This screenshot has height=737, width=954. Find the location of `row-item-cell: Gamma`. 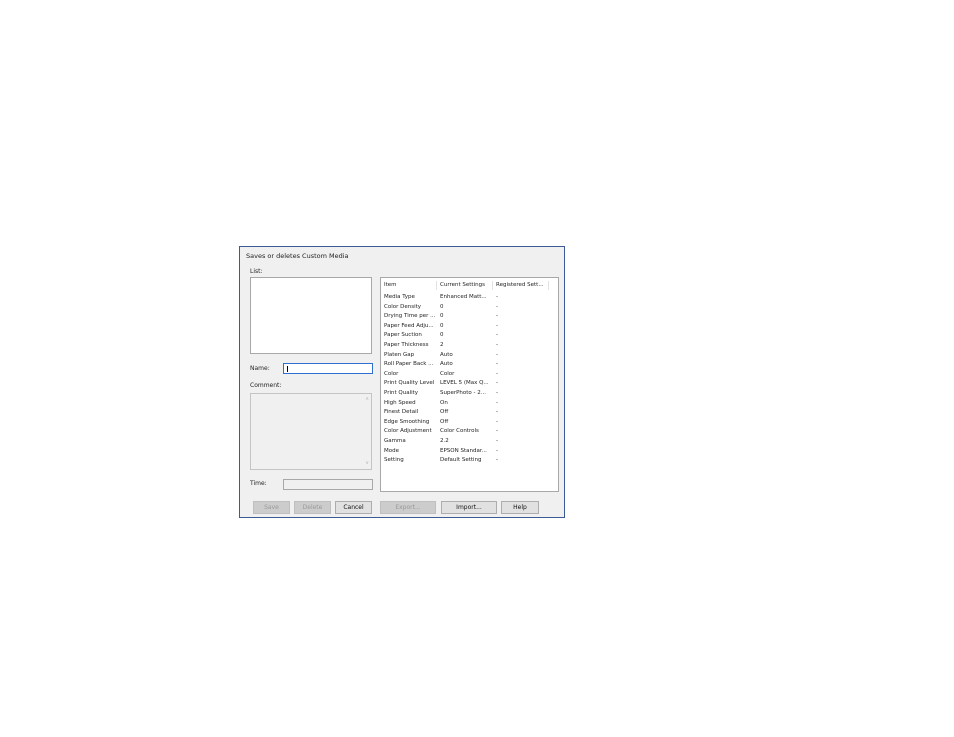

row-item-cell: Gamma is located at coordinates (395, 440).